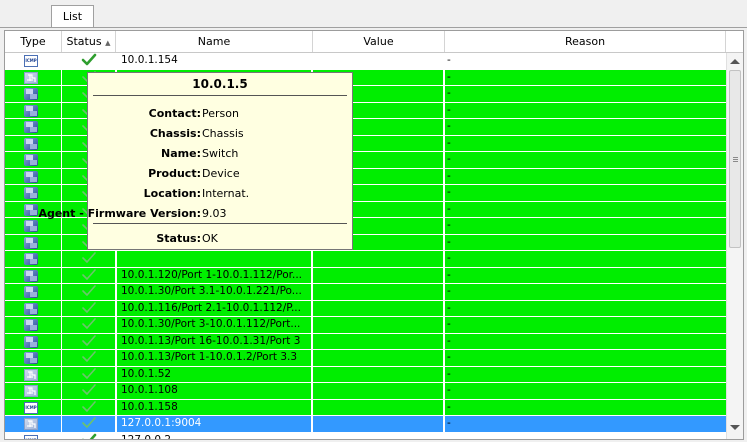  I want to click on tooltip-field-value: Chassis, so click(223, 133).